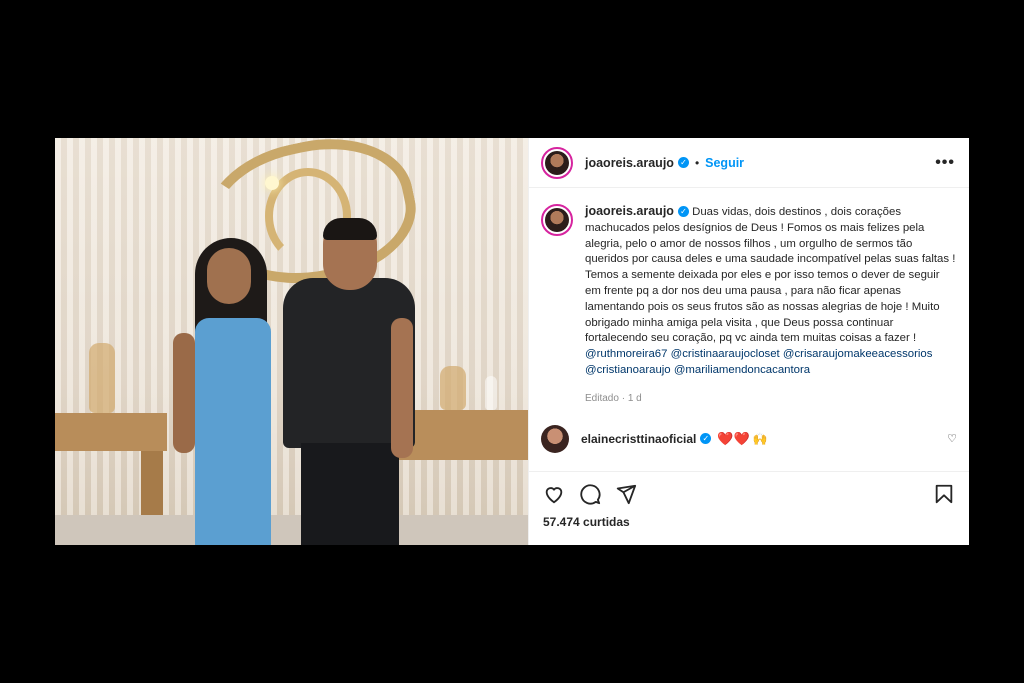 The height and width of the screenshot is (683, 1024). What do you see at coordinates (554, 494) in the screenshot?
I see `heart-icon` at bounding box center [554, 494].